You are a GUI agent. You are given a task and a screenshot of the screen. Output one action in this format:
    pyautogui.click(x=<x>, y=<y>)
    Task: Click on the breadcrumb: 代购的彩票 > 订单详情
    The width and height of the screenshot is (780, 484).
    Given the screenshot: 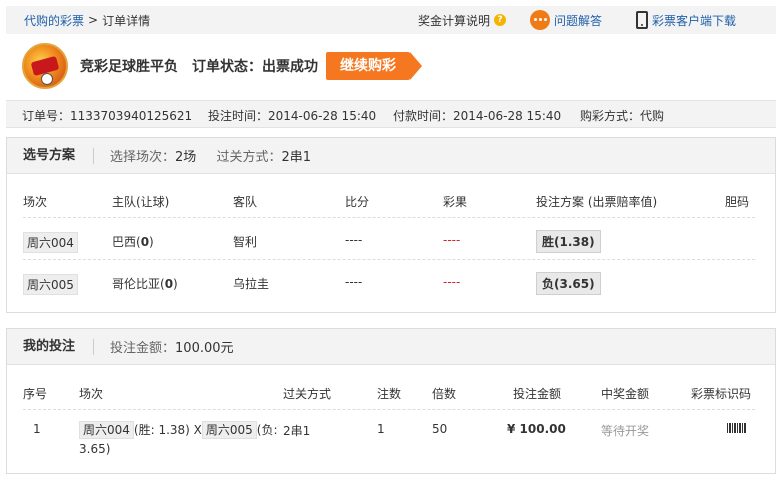 What is the action you would take?
    pyautogui.click(x=78, y=20)
    